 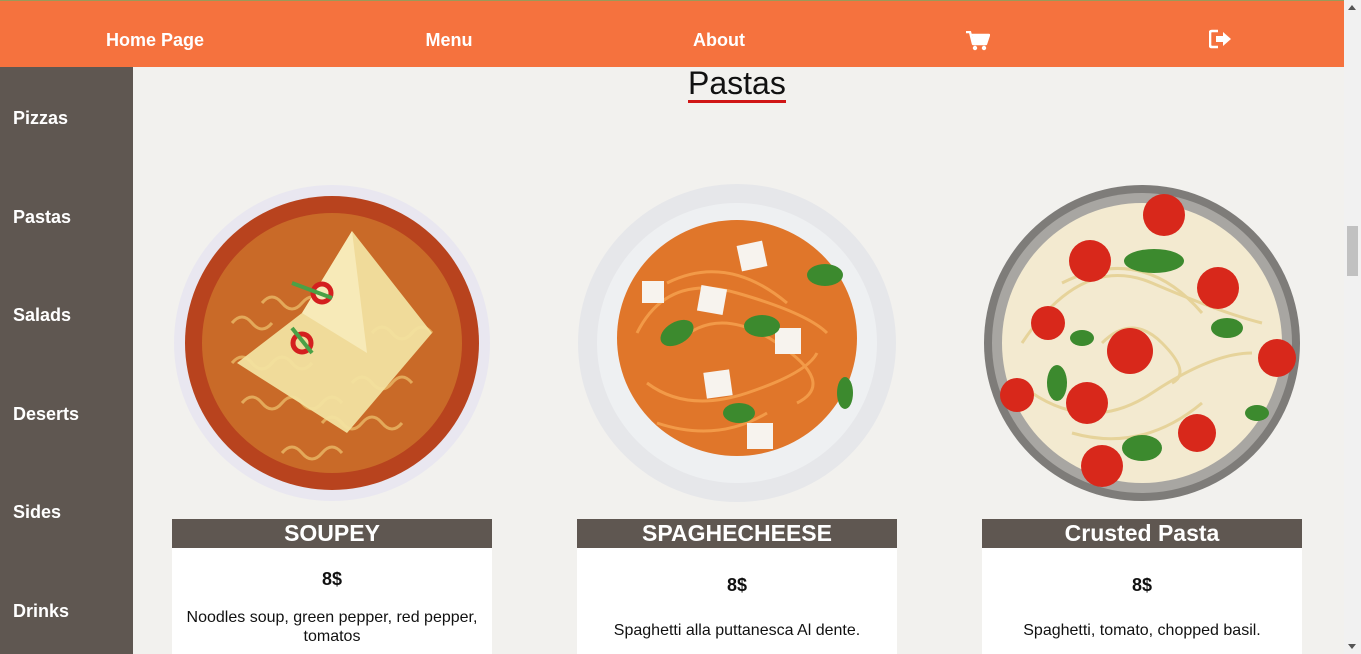 What do you see at coordinates (332, 343) in the screenshot?
I see `dish-image-soupey` at bounding box center [332, 343].